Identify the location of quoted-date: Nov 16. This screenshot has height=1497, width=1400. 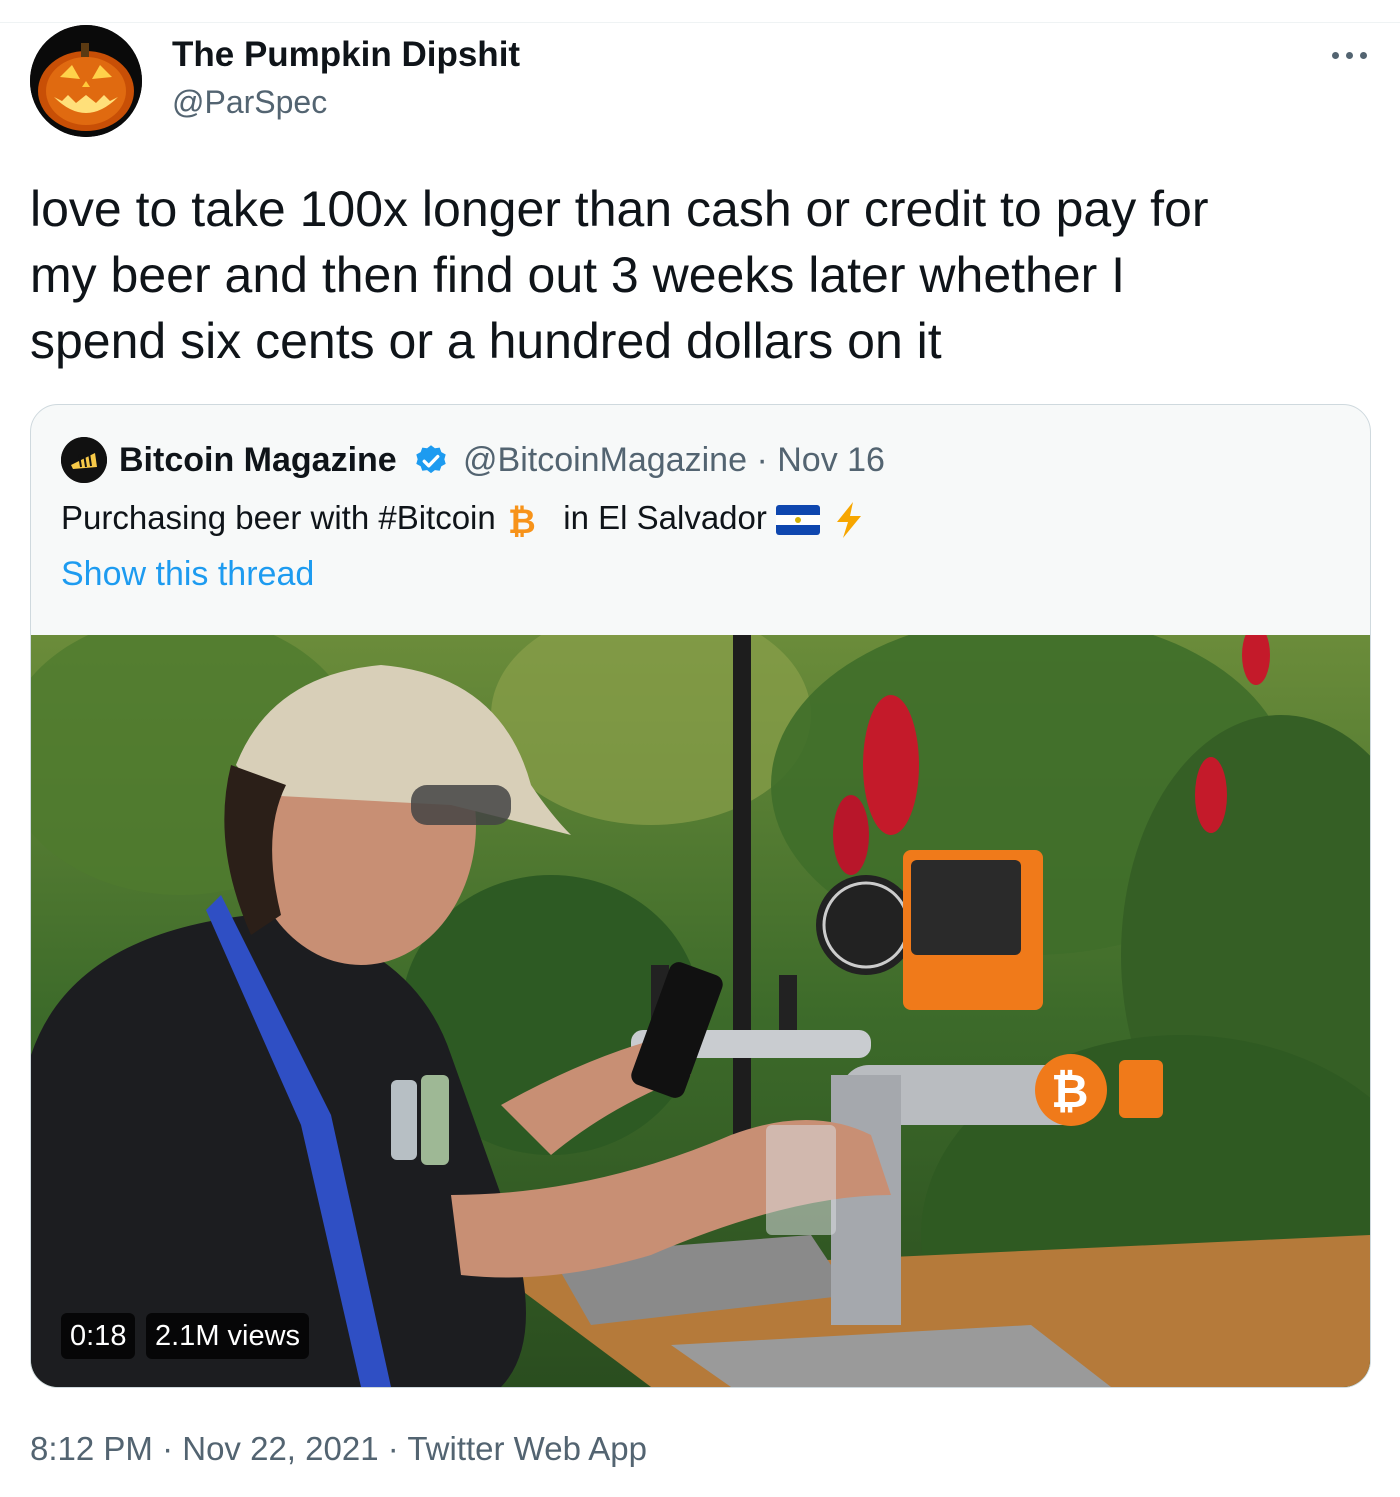
(831, 460).